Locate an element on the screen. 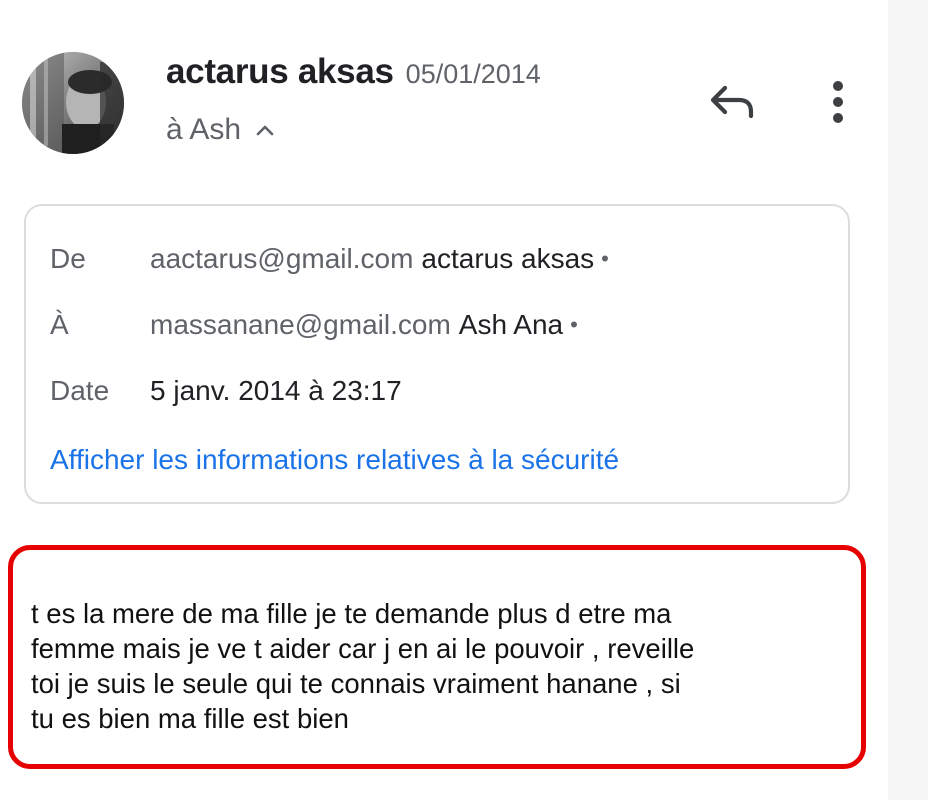  more-vertical-icon is located at coordinates (838, 102).